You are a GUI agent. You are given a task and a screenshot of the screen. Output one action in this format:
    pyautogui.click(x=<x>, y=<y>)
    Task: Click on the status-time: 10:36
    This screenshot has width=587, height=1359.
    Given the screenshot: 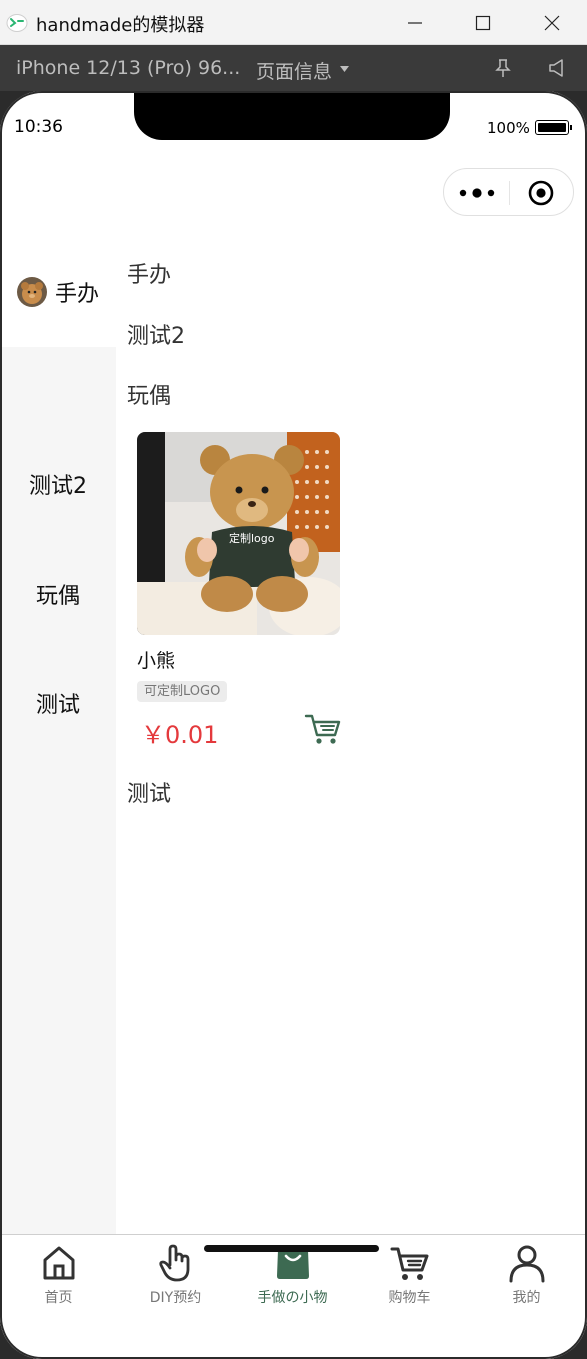 What is the action you would take?
    pyautogui.click(x=38, y=127)
    